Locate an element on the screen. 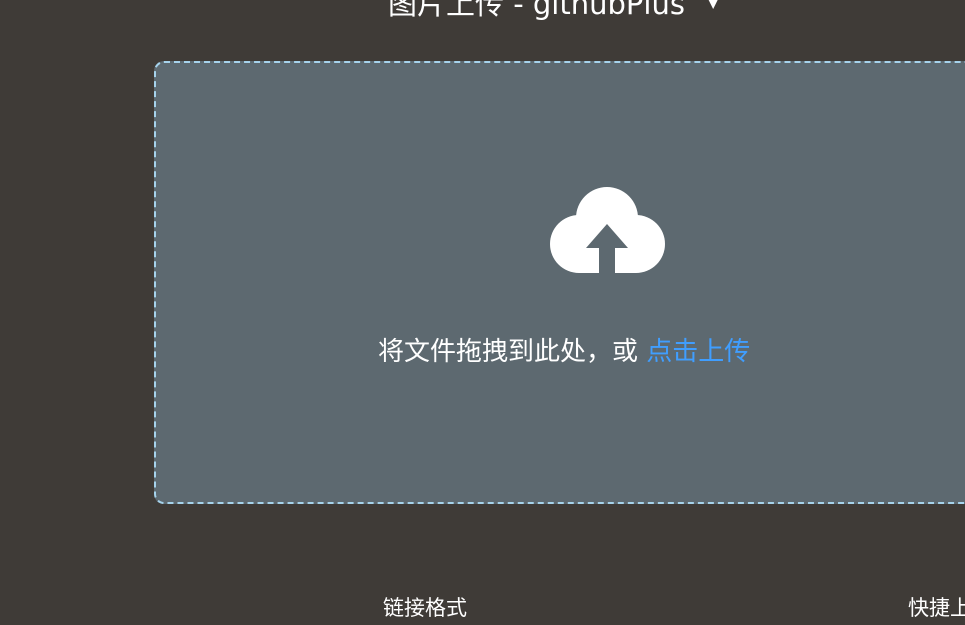 This screenshot has width=965, height=625. chevron-down-icon: ▼ is located at coordinates (713, 5).